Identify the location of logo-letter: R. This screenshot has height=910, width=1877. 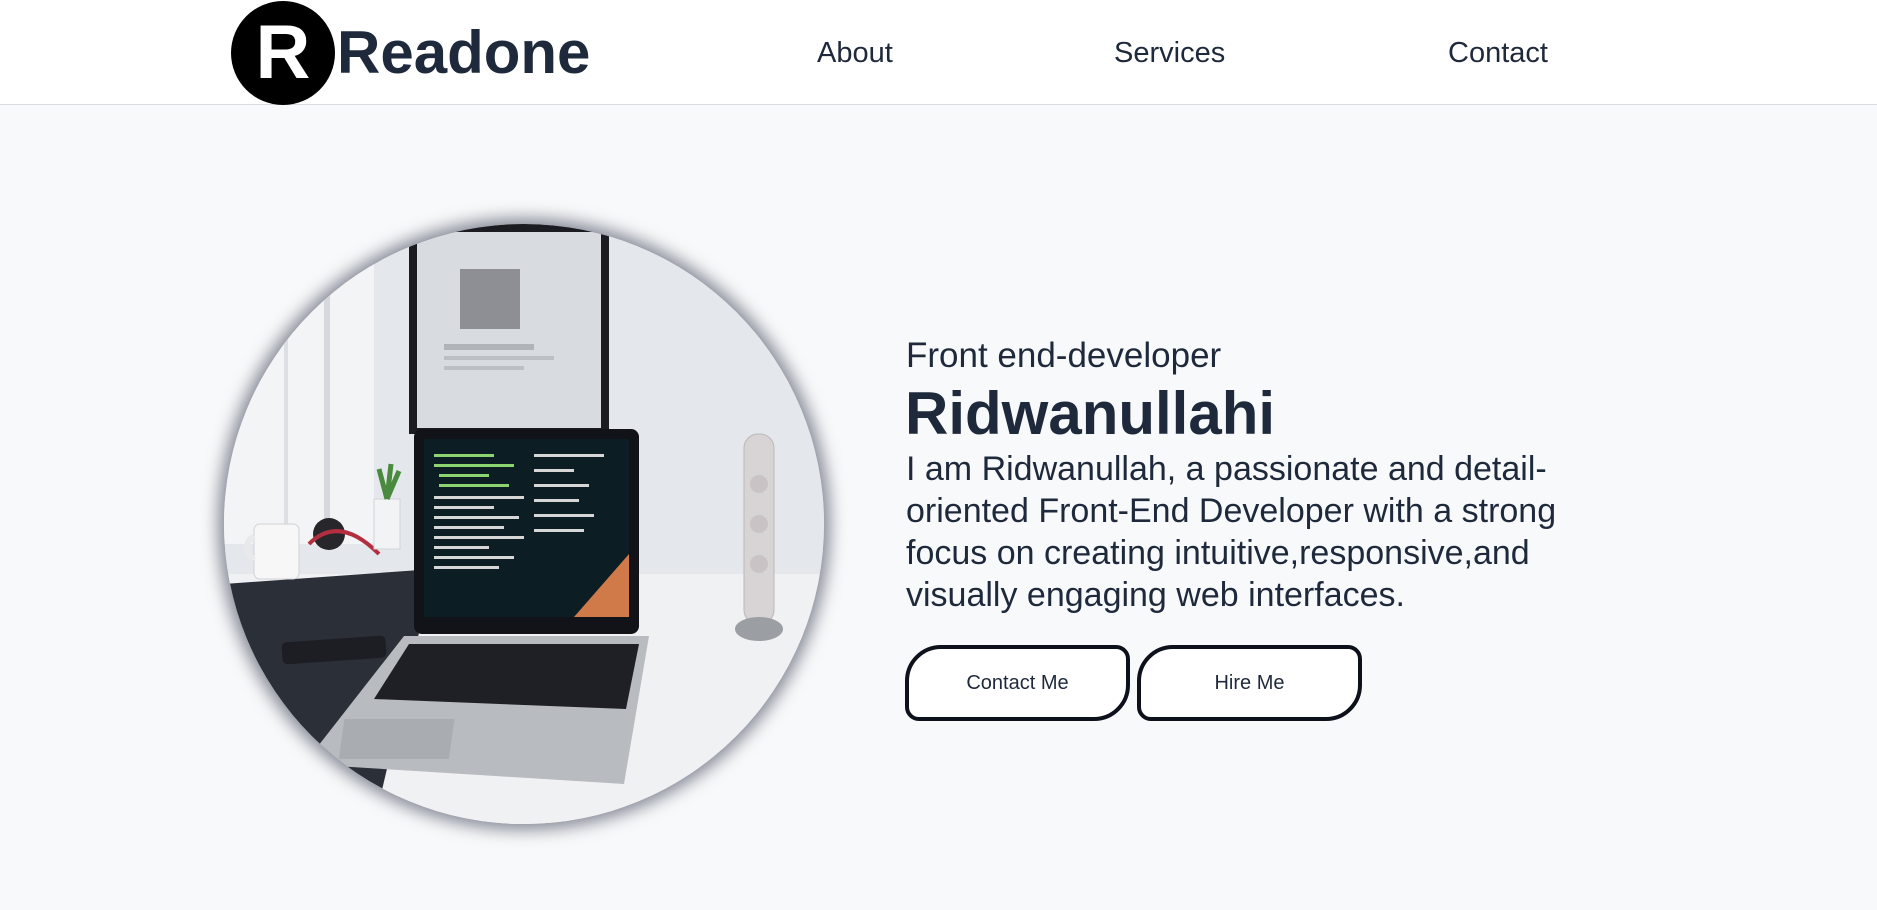
(283, 52).